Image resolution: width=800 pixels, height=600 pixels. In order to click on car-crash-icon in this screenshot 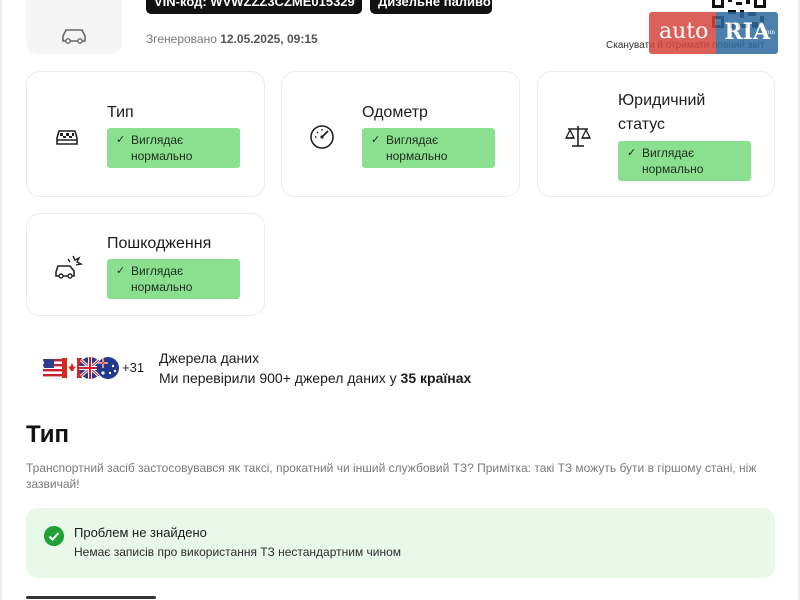, I will do `click(69, 267)`.